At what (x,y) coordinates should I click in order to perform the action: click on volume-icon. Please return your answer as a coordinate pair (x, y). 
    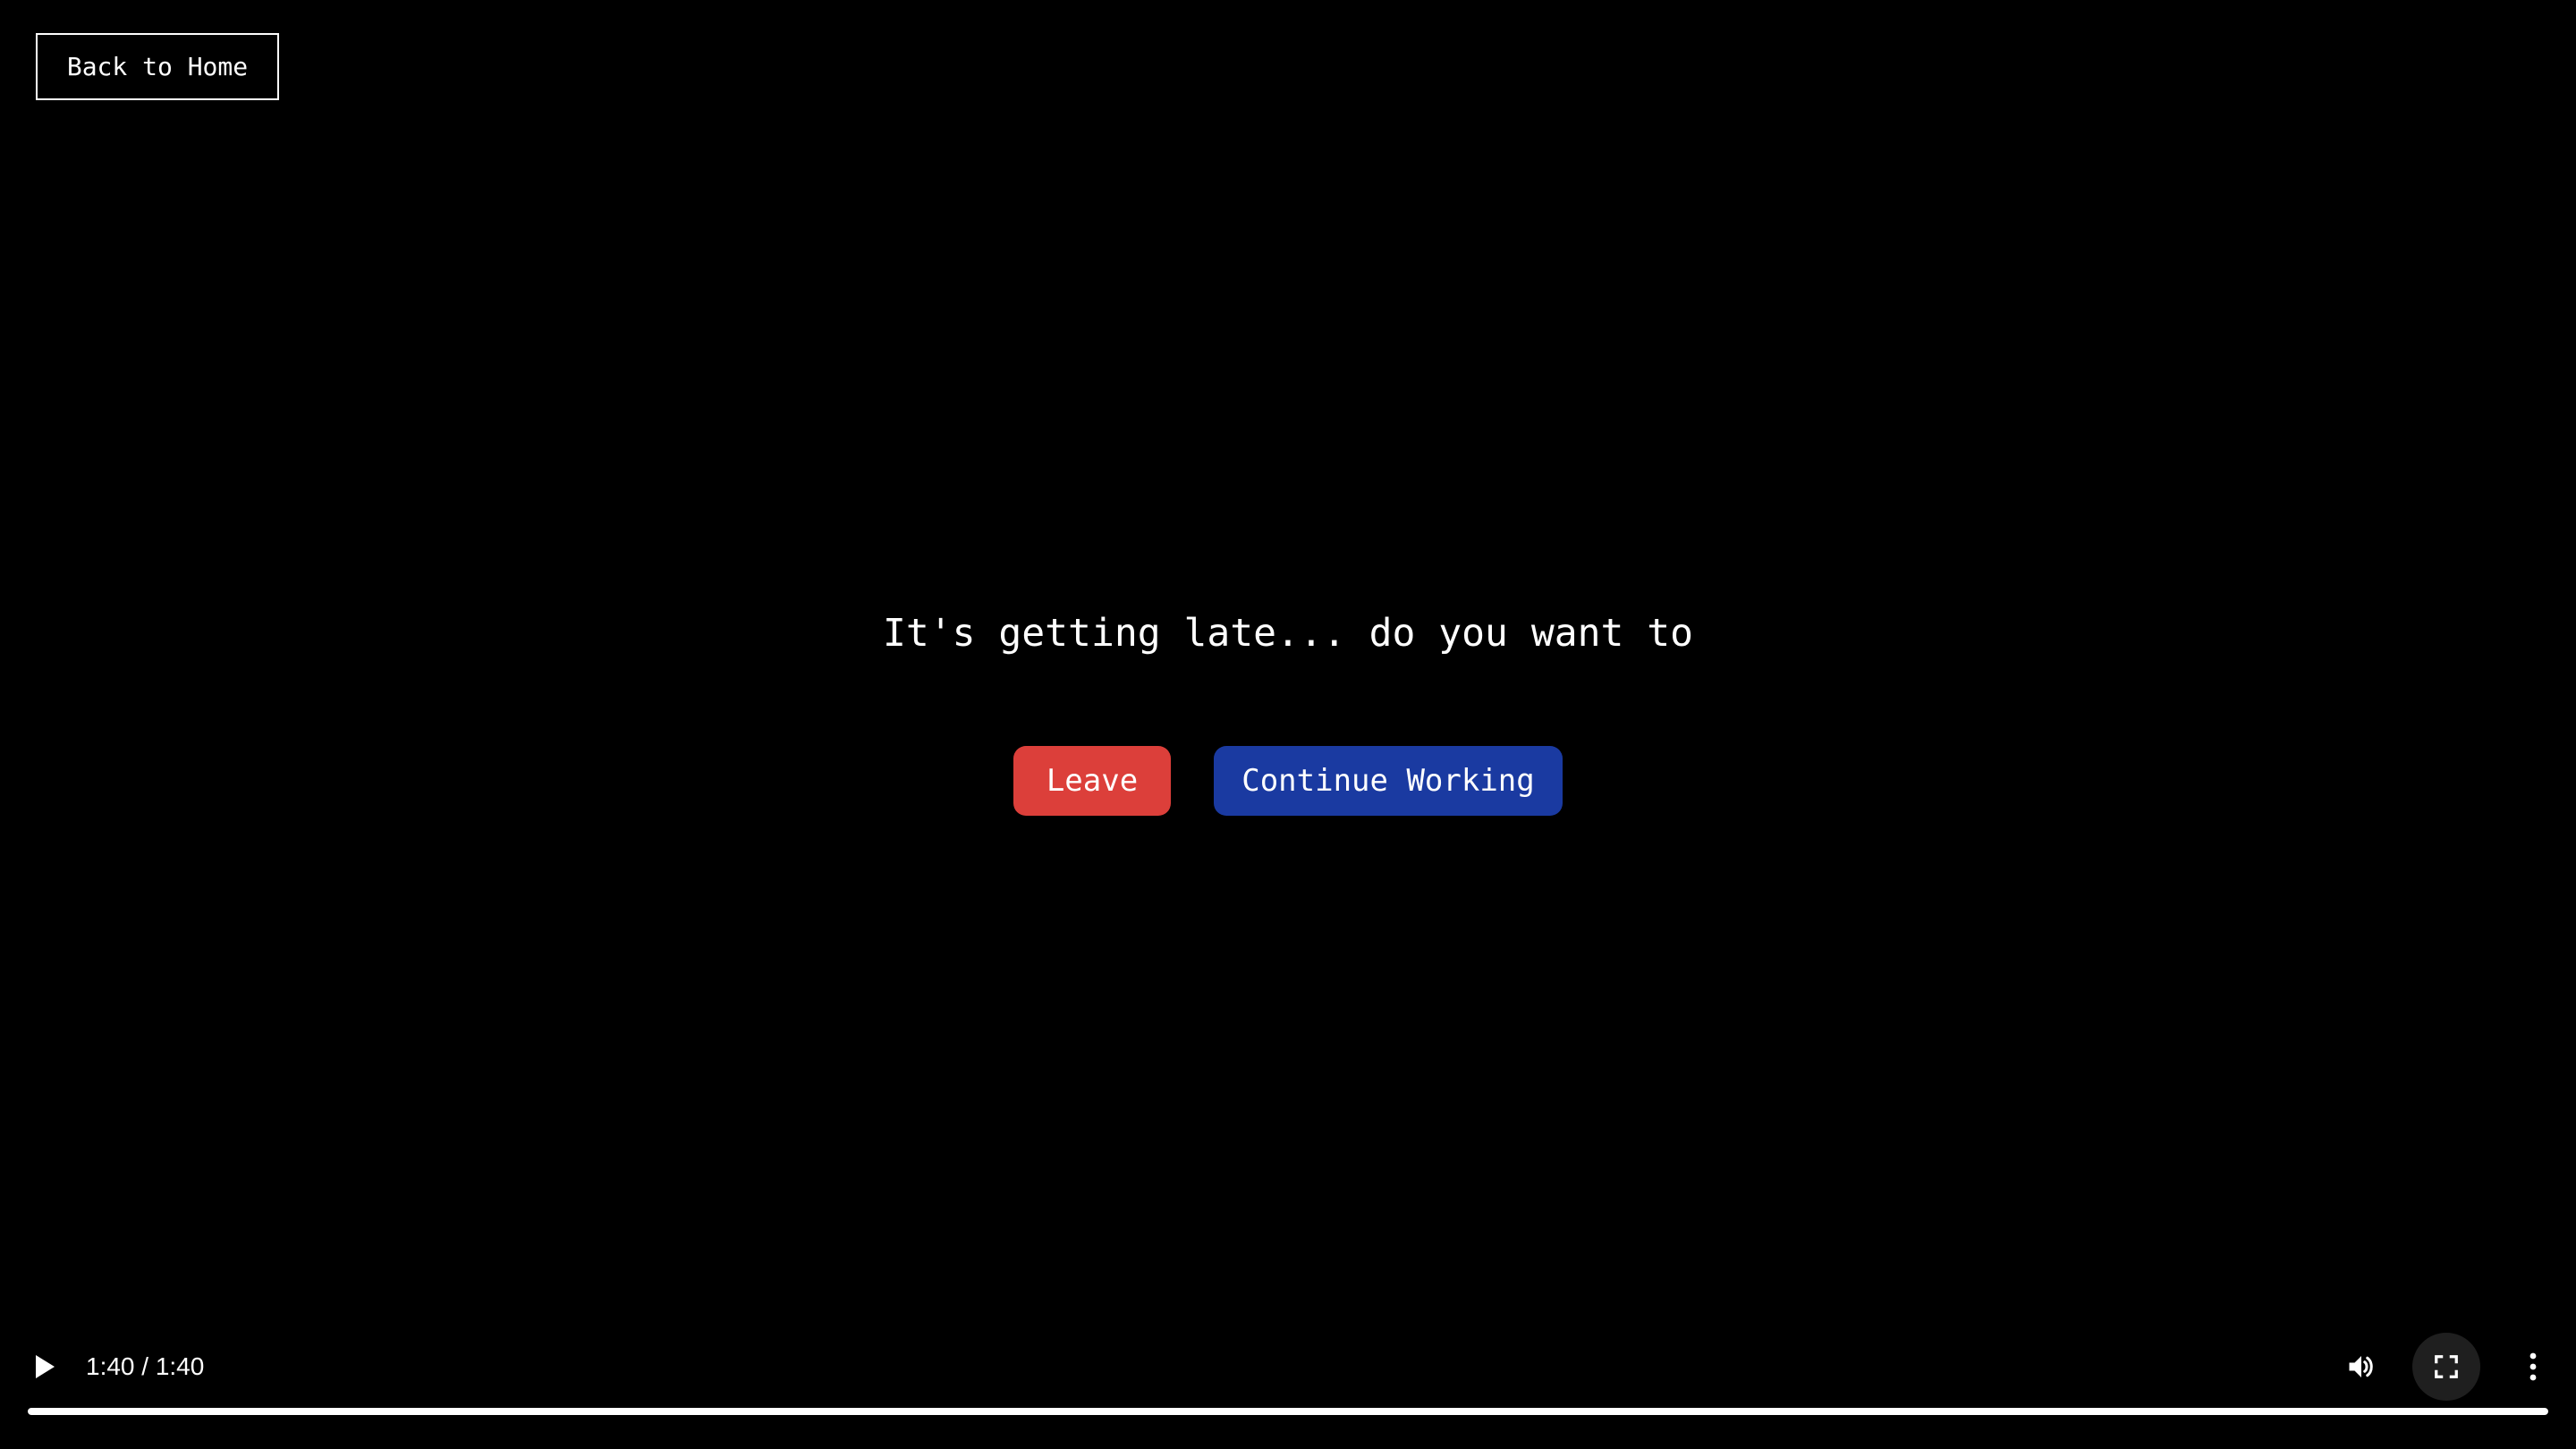
    Looking at the image, I should click on (2361, 1366).